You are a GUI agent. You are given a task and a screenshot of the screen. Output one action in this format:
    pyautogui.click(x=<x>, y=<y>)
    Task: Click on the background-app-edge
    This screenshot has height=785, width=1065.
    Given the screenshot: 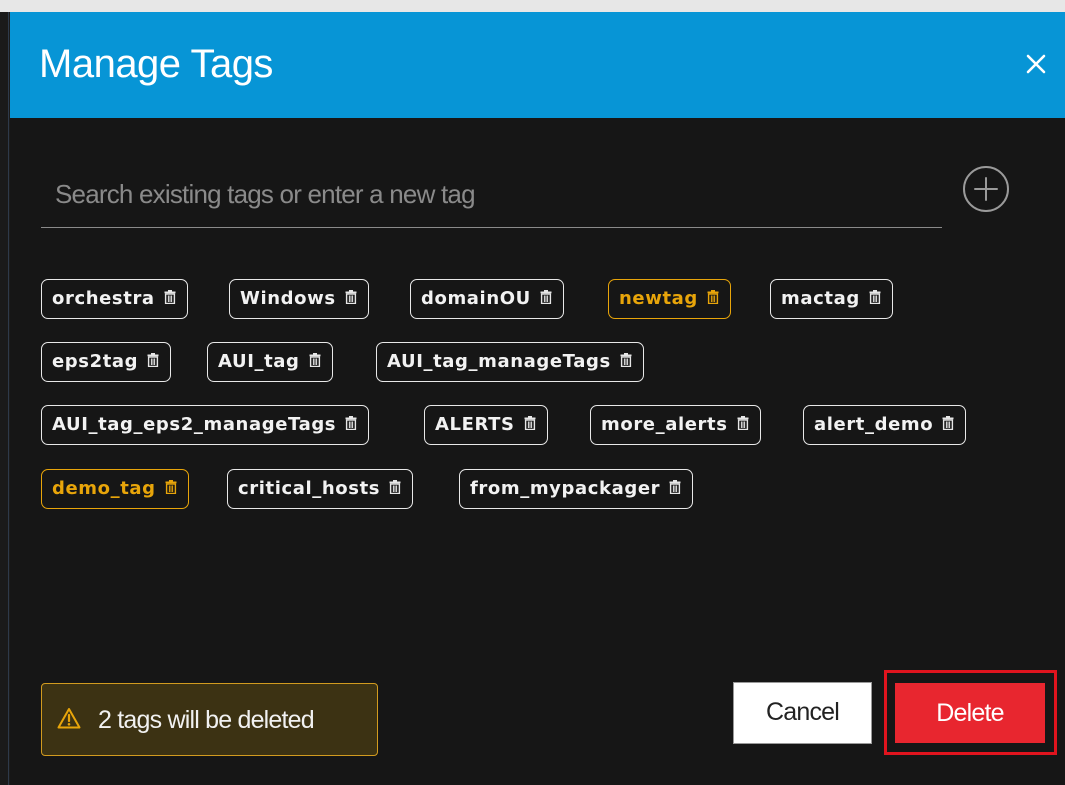 What is the action you would take?
    pyautogui.click(x=4, y=398)
    